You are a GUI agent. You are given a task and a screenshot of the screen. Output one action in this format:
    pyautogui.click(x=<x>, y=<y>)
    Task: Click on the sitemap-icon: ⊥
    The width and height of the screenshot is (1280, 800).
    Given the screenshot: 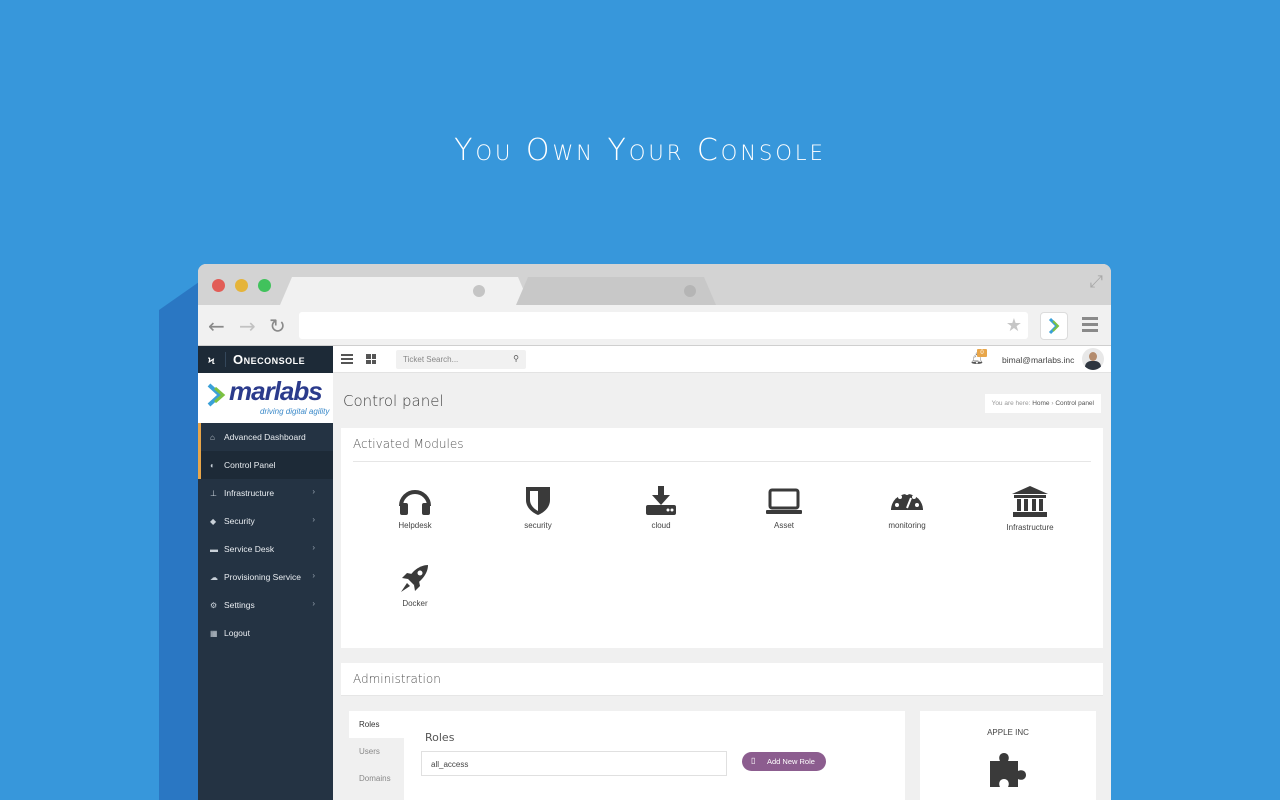 What is the action you would take?
    pyautogui.click(x=213, y=493)
    